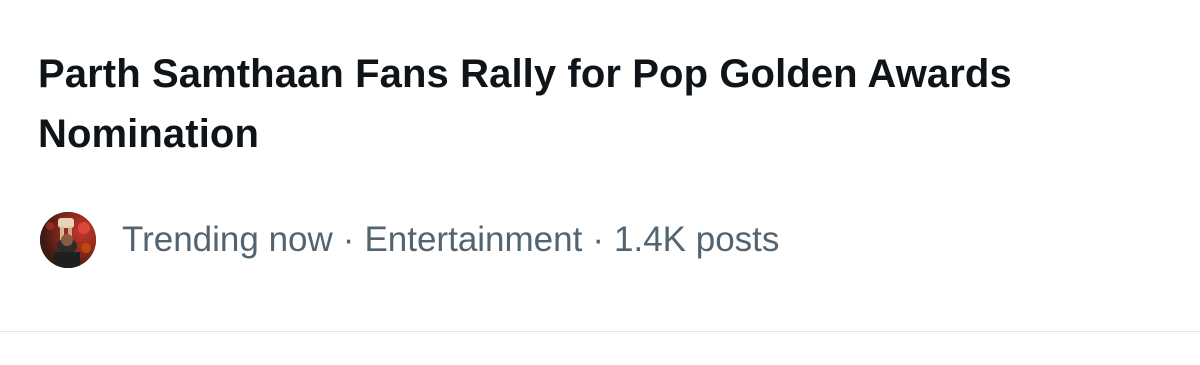 Image resolution: width=1200 pixels, height=365 pixels. I want to click on avatar-image, so click(68, 240).